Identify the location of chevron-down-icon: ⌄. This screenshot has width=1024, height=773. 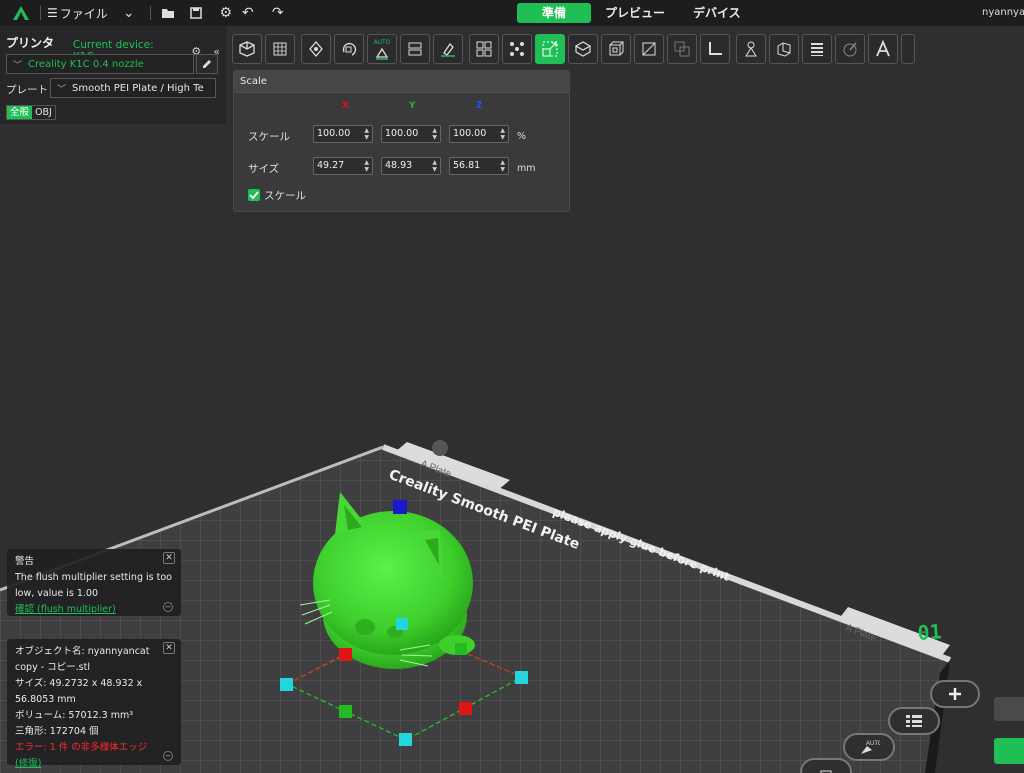
(129, 13).